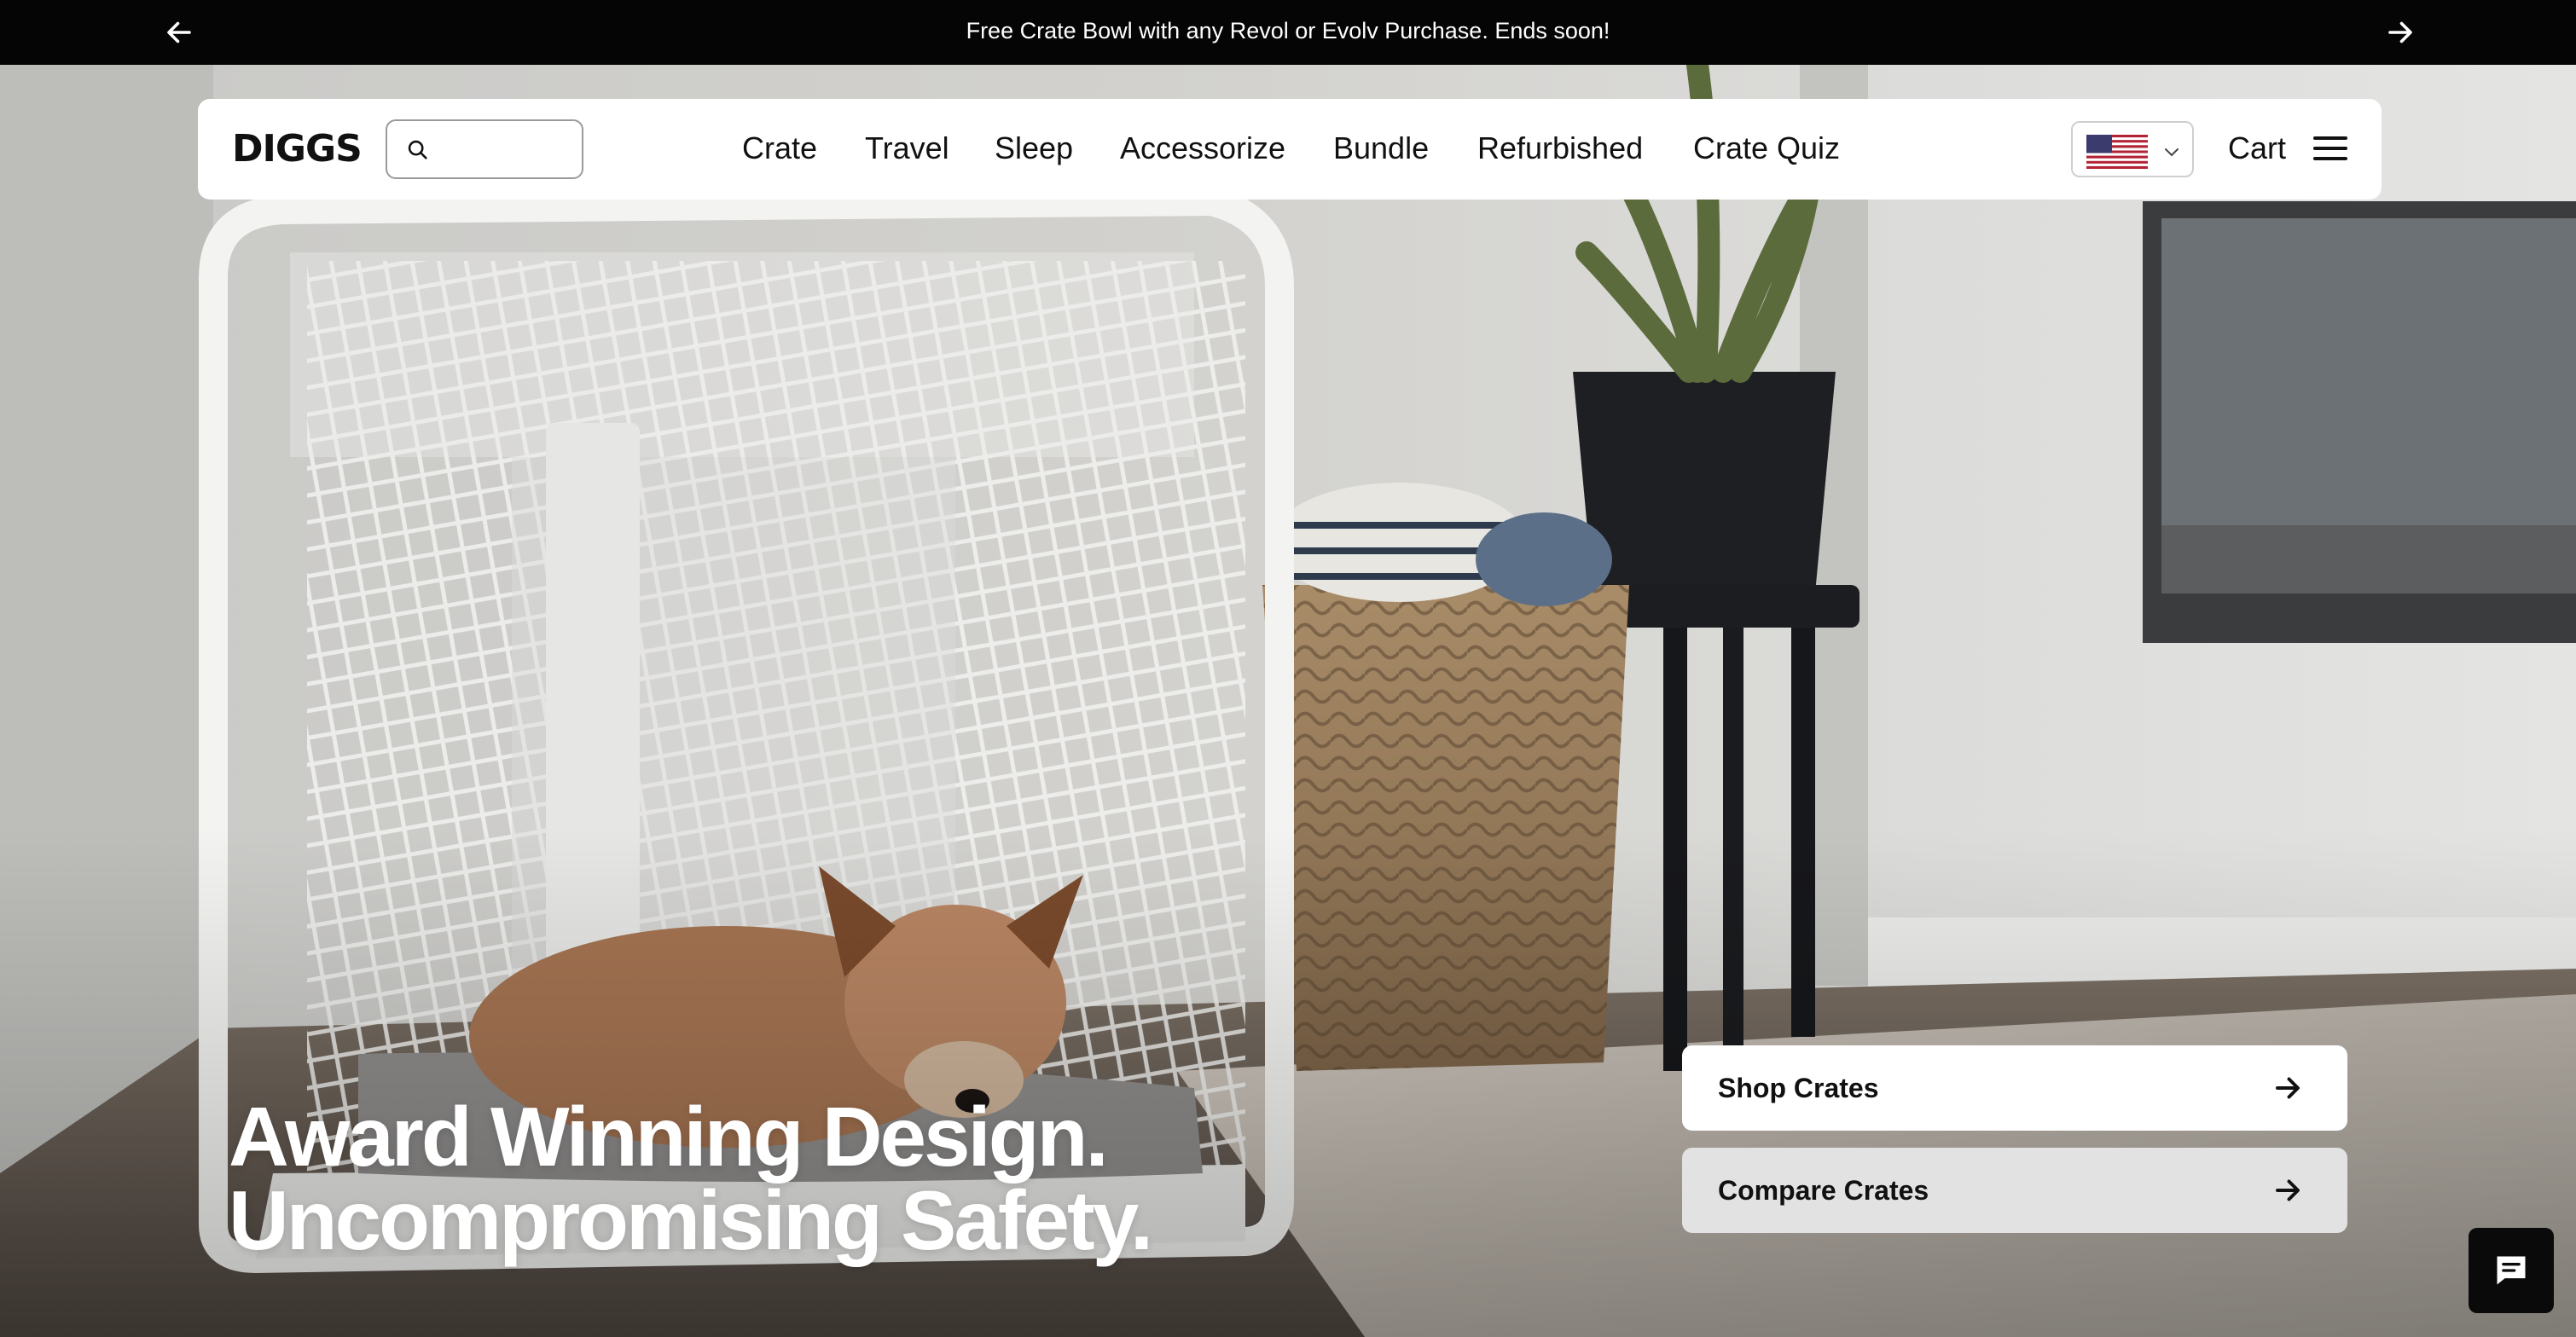 Image resolution: width=2576 pixels, height=1337 pixels. Describe the element at coordinates (2257, 148) in the screenshot. I see `cart-link: Cart` at that location.